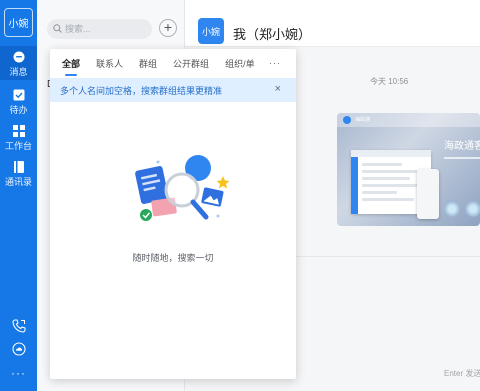  I want to click on chat-header: 小婉 我（郑小婉）, so click(332, 23).